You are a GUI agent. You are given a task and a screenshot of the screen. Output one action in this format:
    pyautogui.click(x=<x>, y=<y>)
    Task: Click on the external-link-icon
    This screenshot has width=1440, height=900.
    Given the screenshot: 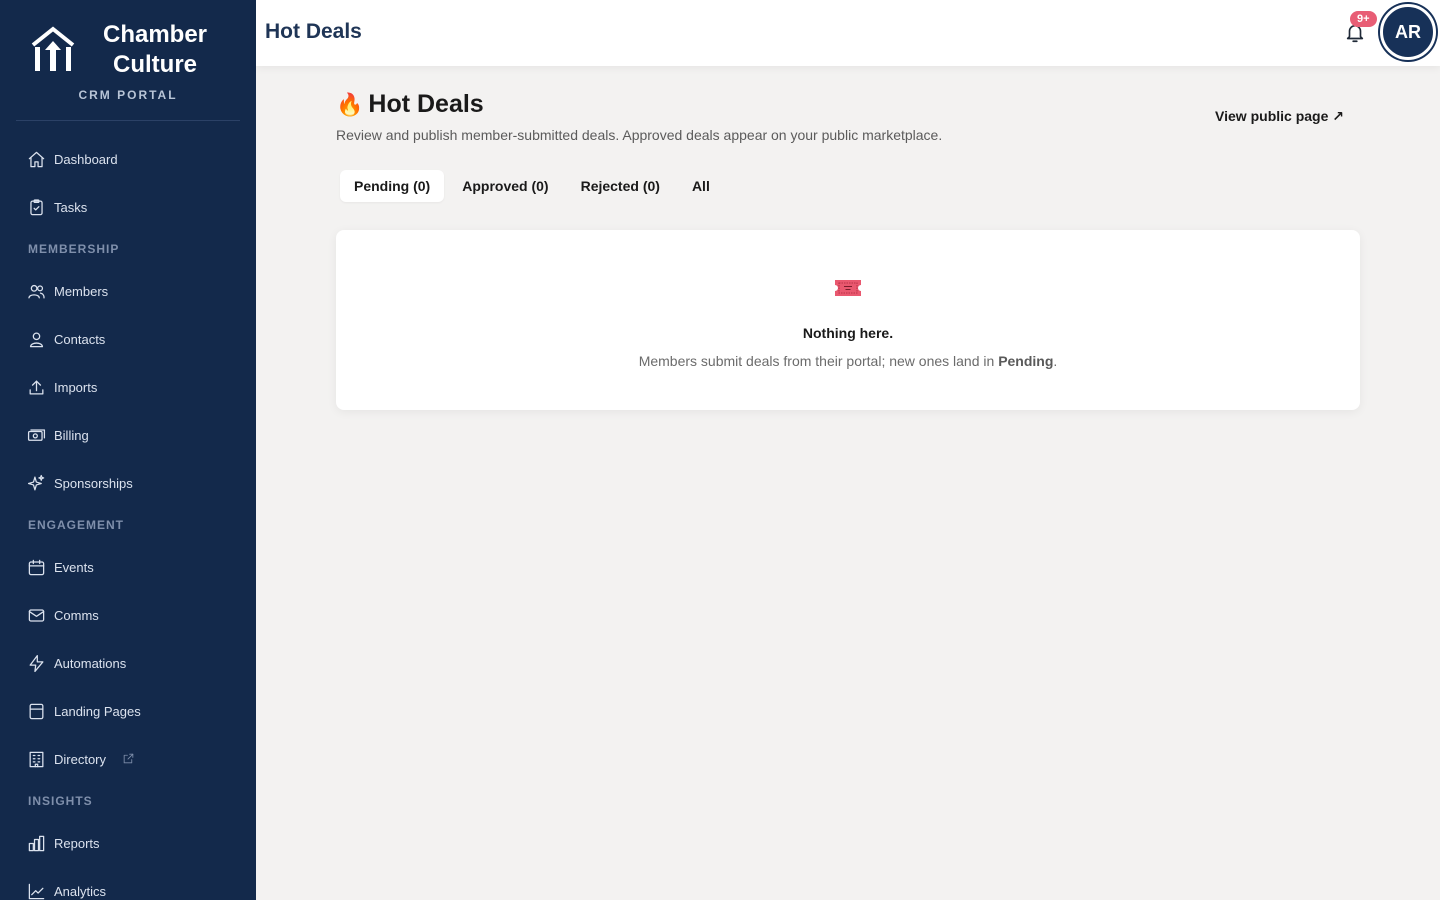 What is the action you would take?
    pyautogui.click(x=129, y=759)
    